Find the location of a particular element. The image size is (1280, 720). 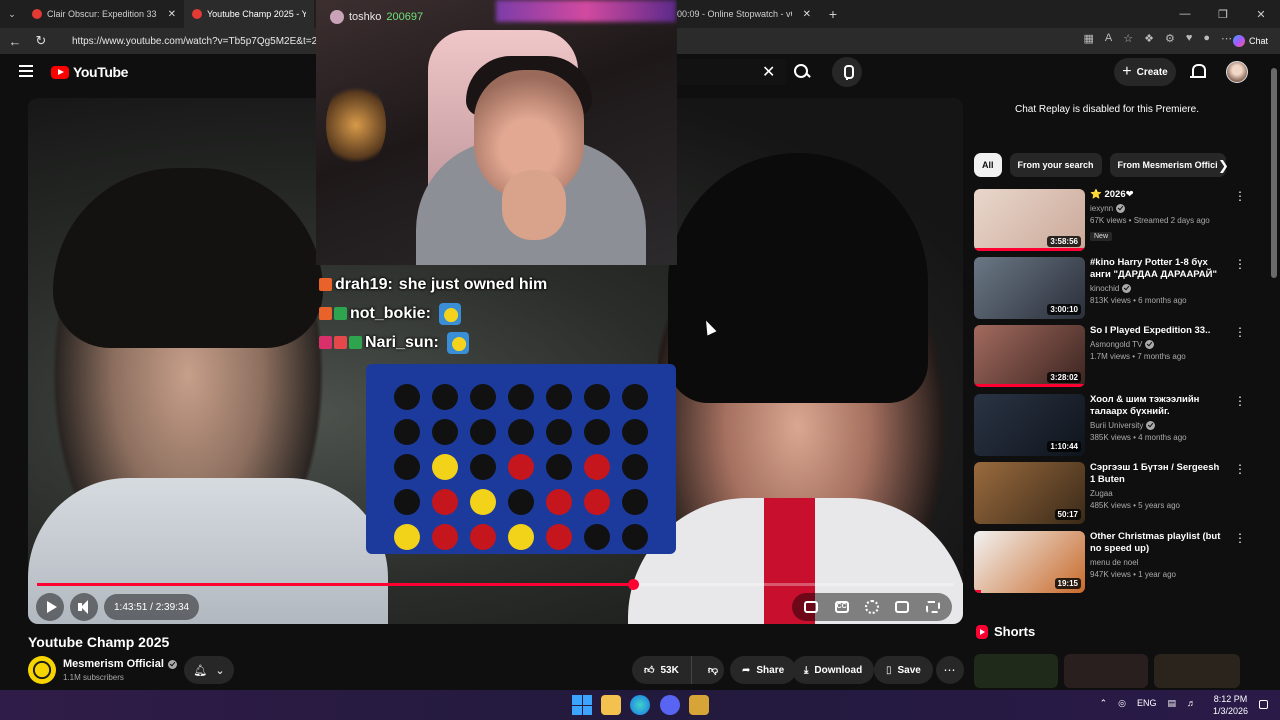

channel-name: Zugaa is located at coordinates (1101, 493).